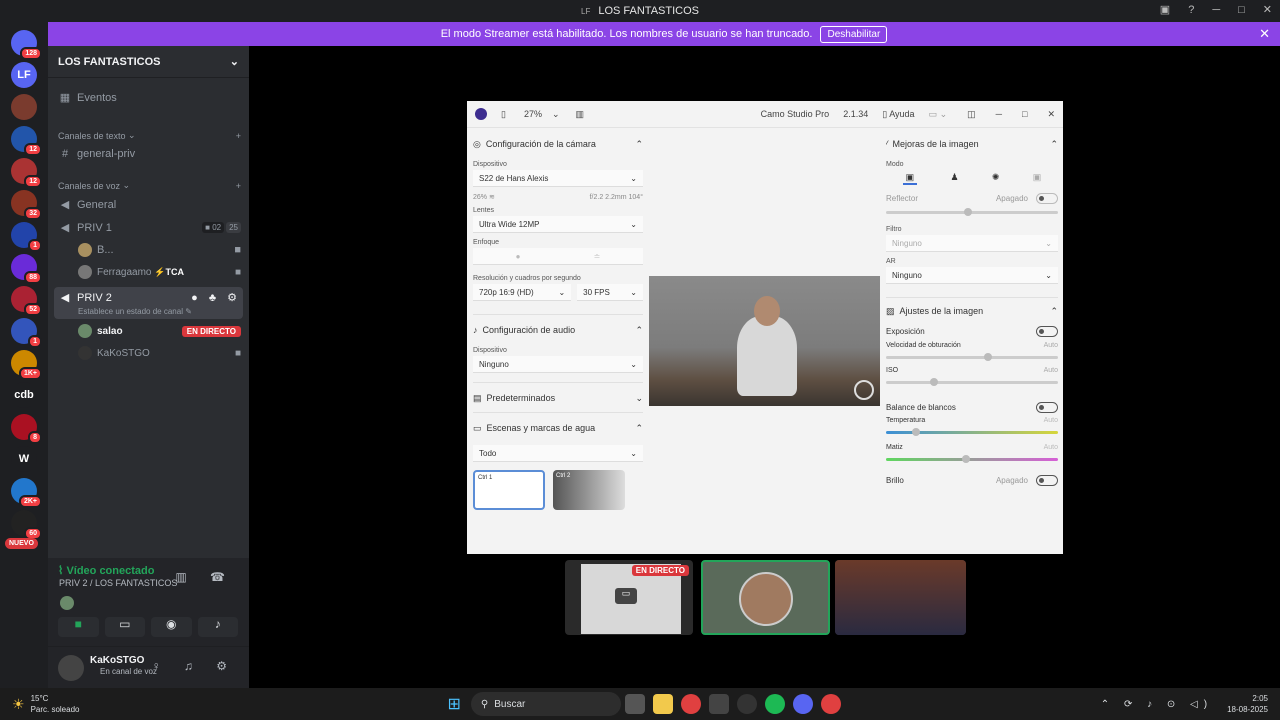 This screenshot has width=1280, height=720. What do you see at coordinates (26, 269) in the screenshot?
I see `server-icon: 88` at bounding box center [26, 269].